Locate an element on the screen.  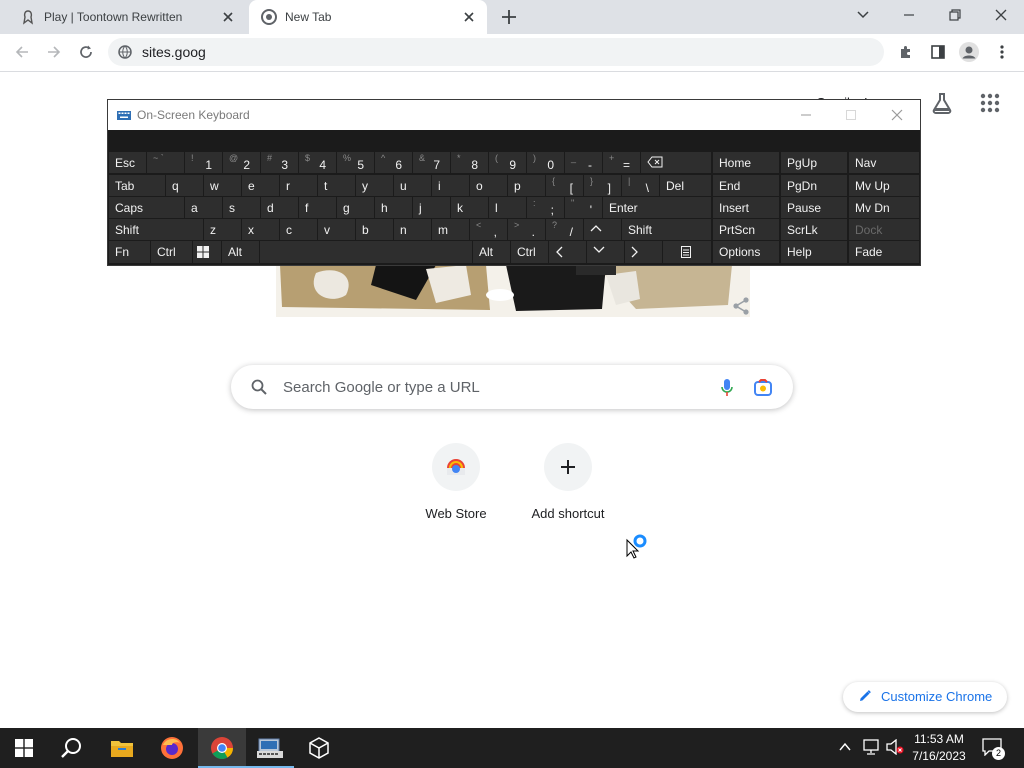
key-caps: Caps is located at coordinates (146, 207).